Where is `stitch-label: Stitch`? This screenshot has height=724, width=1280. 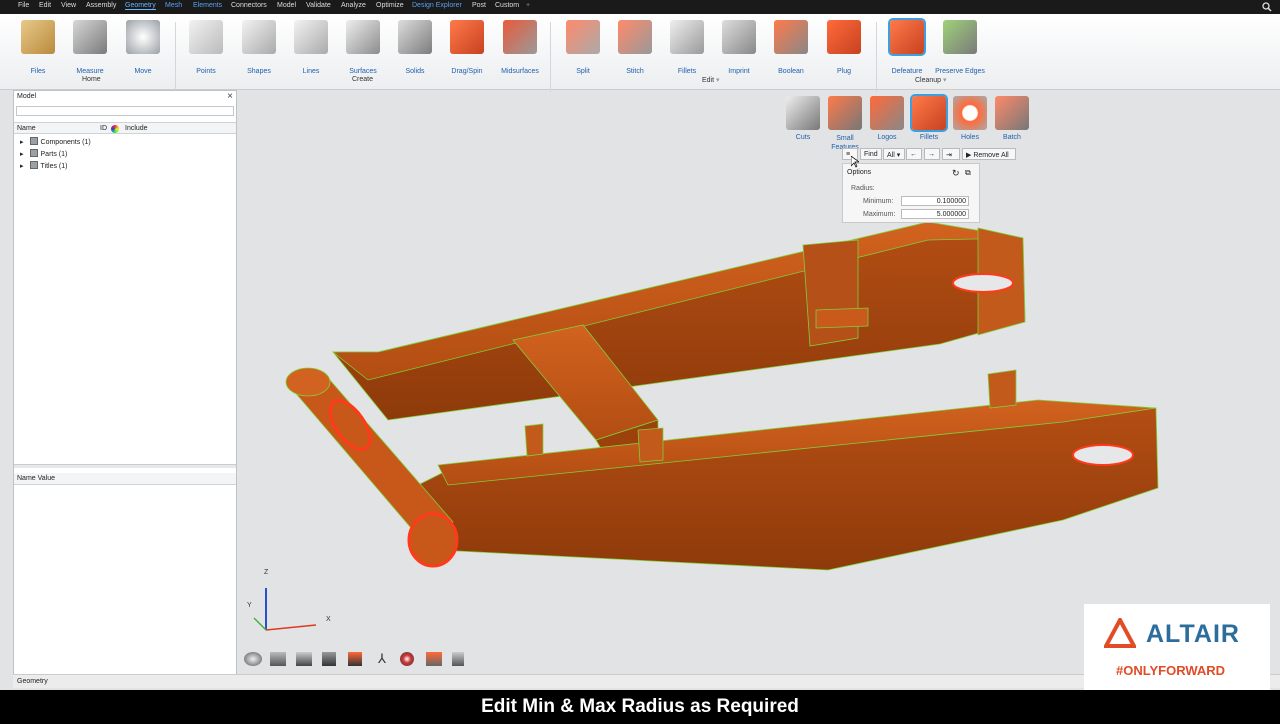 stitch-label: Stitch is located at coordinates (635, 71).